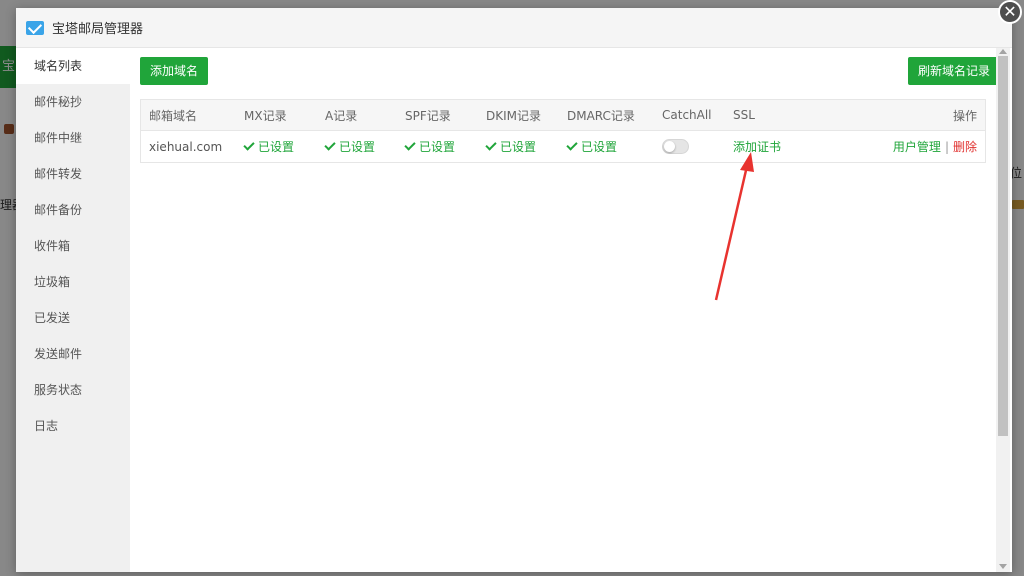  I want to click on refresh-domain-records-button: 刷新域名记录, so click(953, 71).